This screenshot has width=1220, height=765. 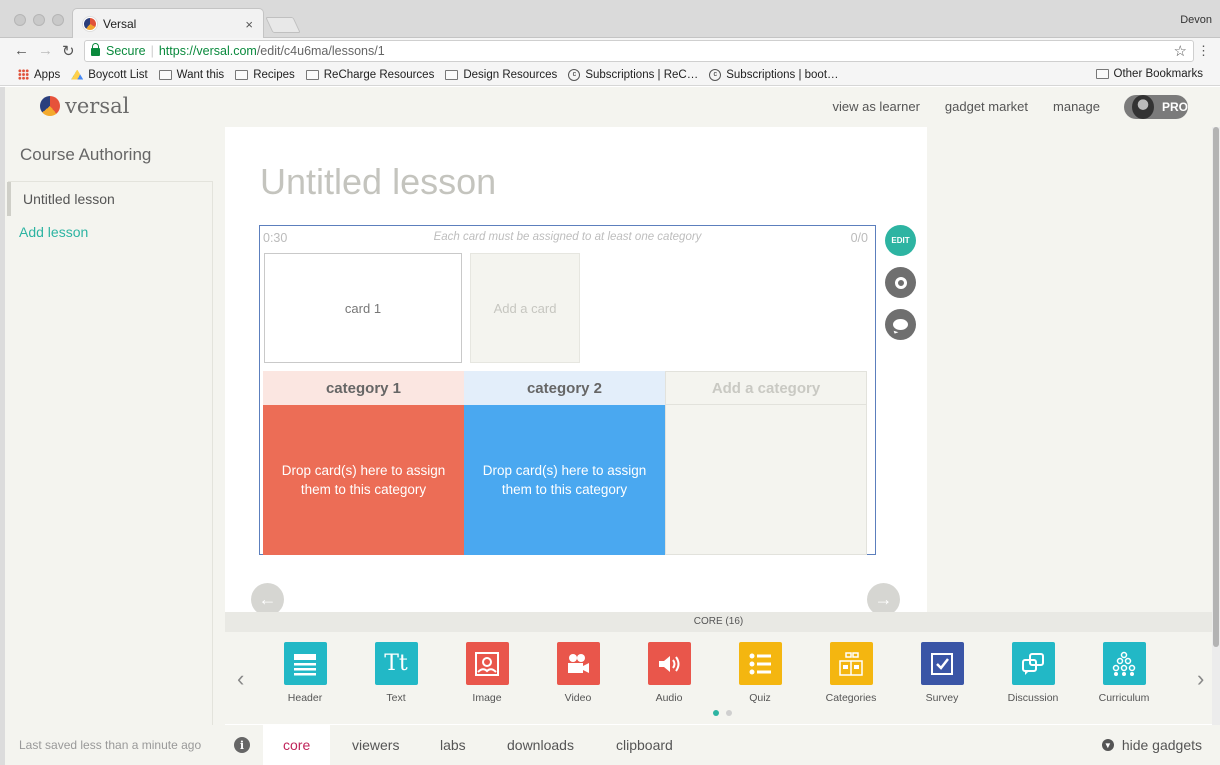 What do you see at coordinates (1143, 107) in the screenshot?
I see `avatar` at bounding box center [1143, 107].